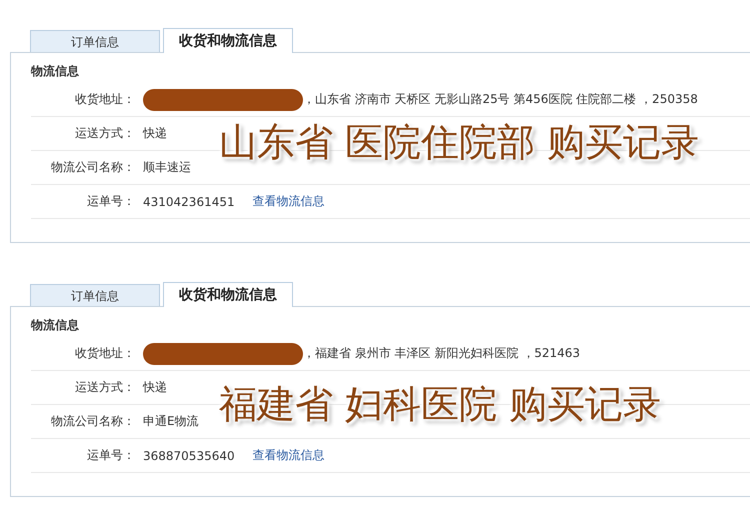  Describe the element at coordinates (500, 99) in the screenshot. I see `address-text: ，山东省 济南市 天桥区 无影山路25号 第456医院 住院部二楼 ，250358` at that location.